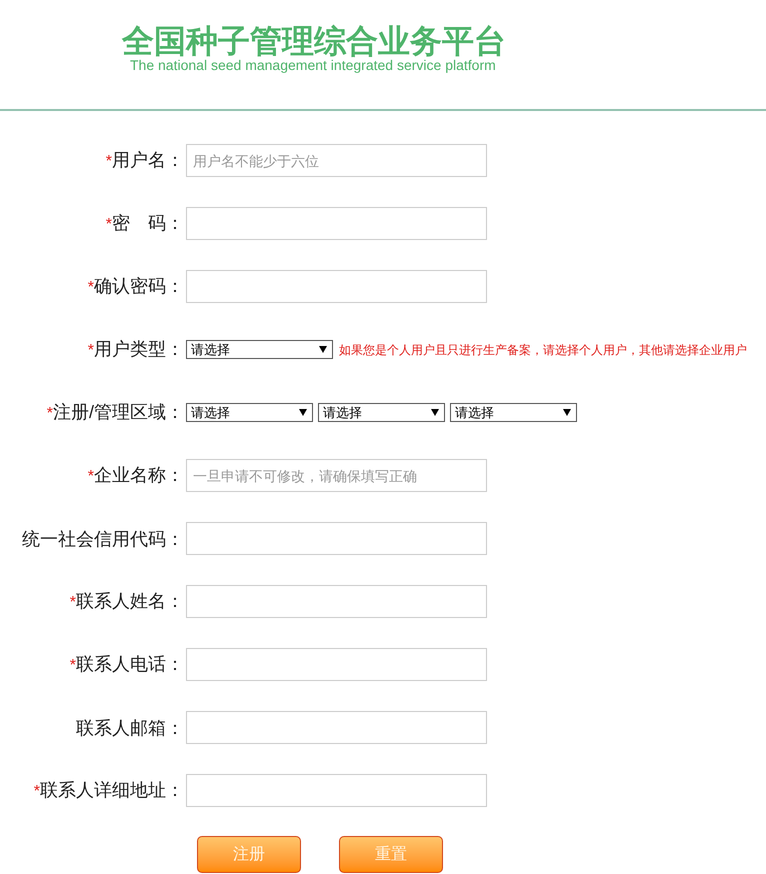 The height and width of the screenshot is (874, 766). I want to click on site-subtitle: The national seed management integrated service platform, so click(313, 65).